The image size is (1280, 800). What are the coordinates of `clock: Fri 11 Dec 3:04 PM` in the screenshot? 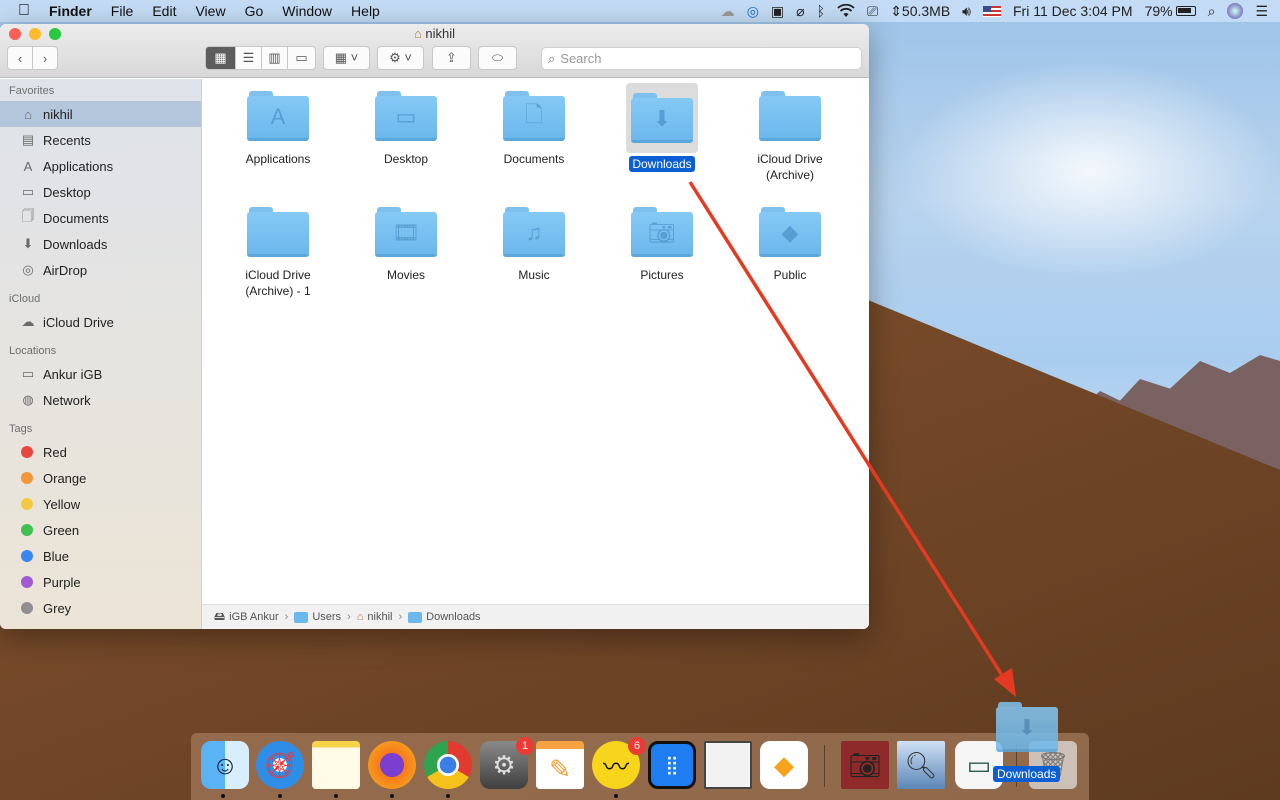 It's located at (1073, 11).